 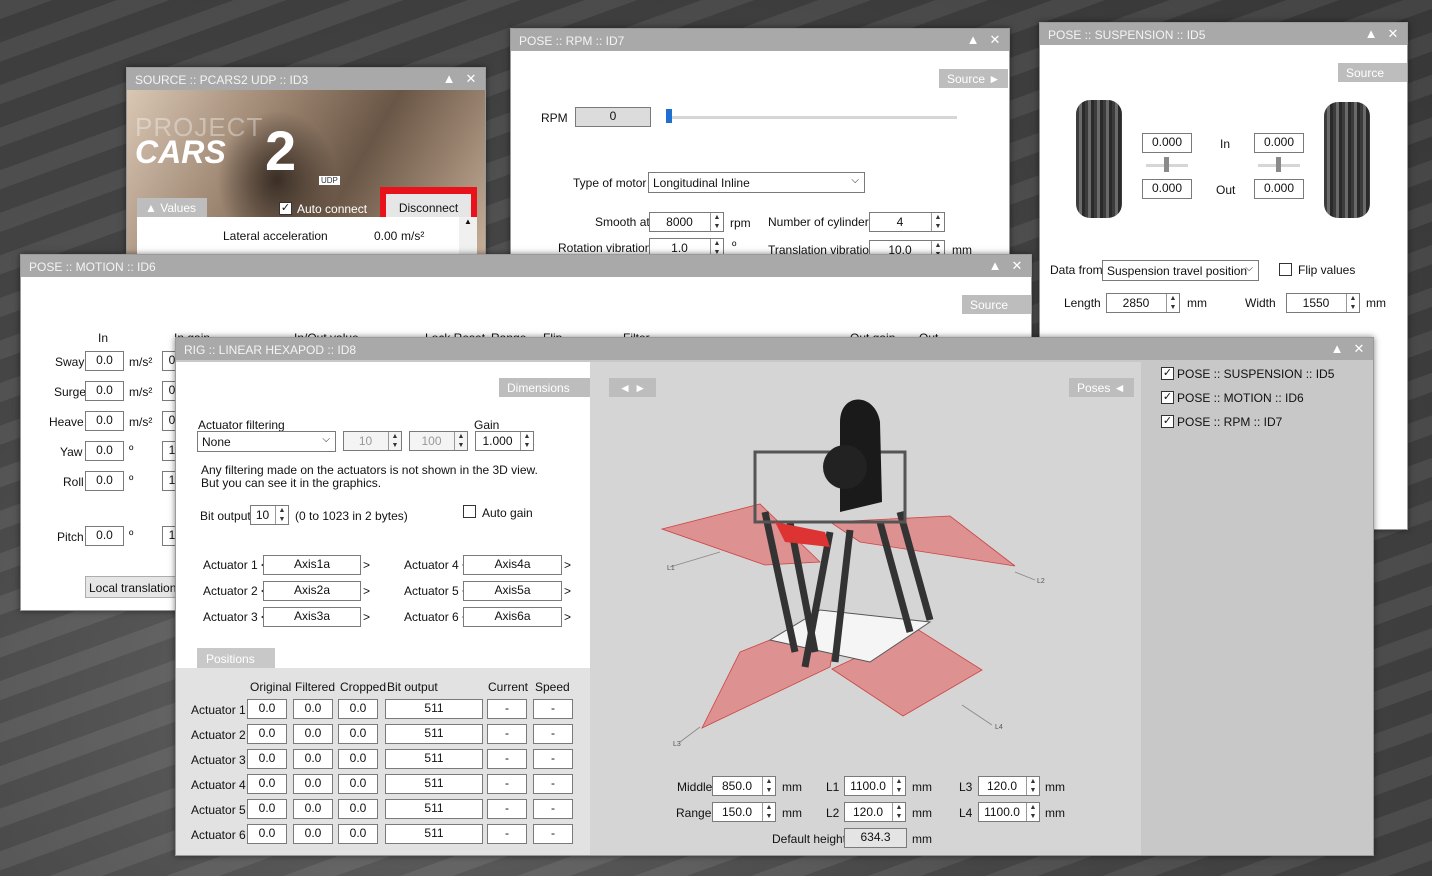 What do you see at coordinates (131, 535) in the screenshot?
I see `motion-row-unit: º` at bounding box center [131, 535].